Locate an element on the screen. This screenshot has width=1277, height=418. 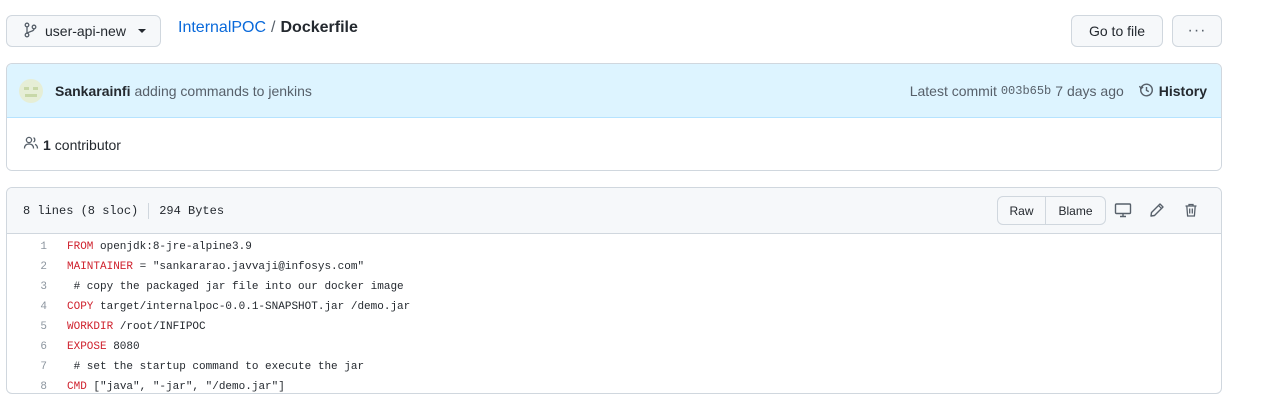
line-number: 2 is located at coordinates (27, 267).